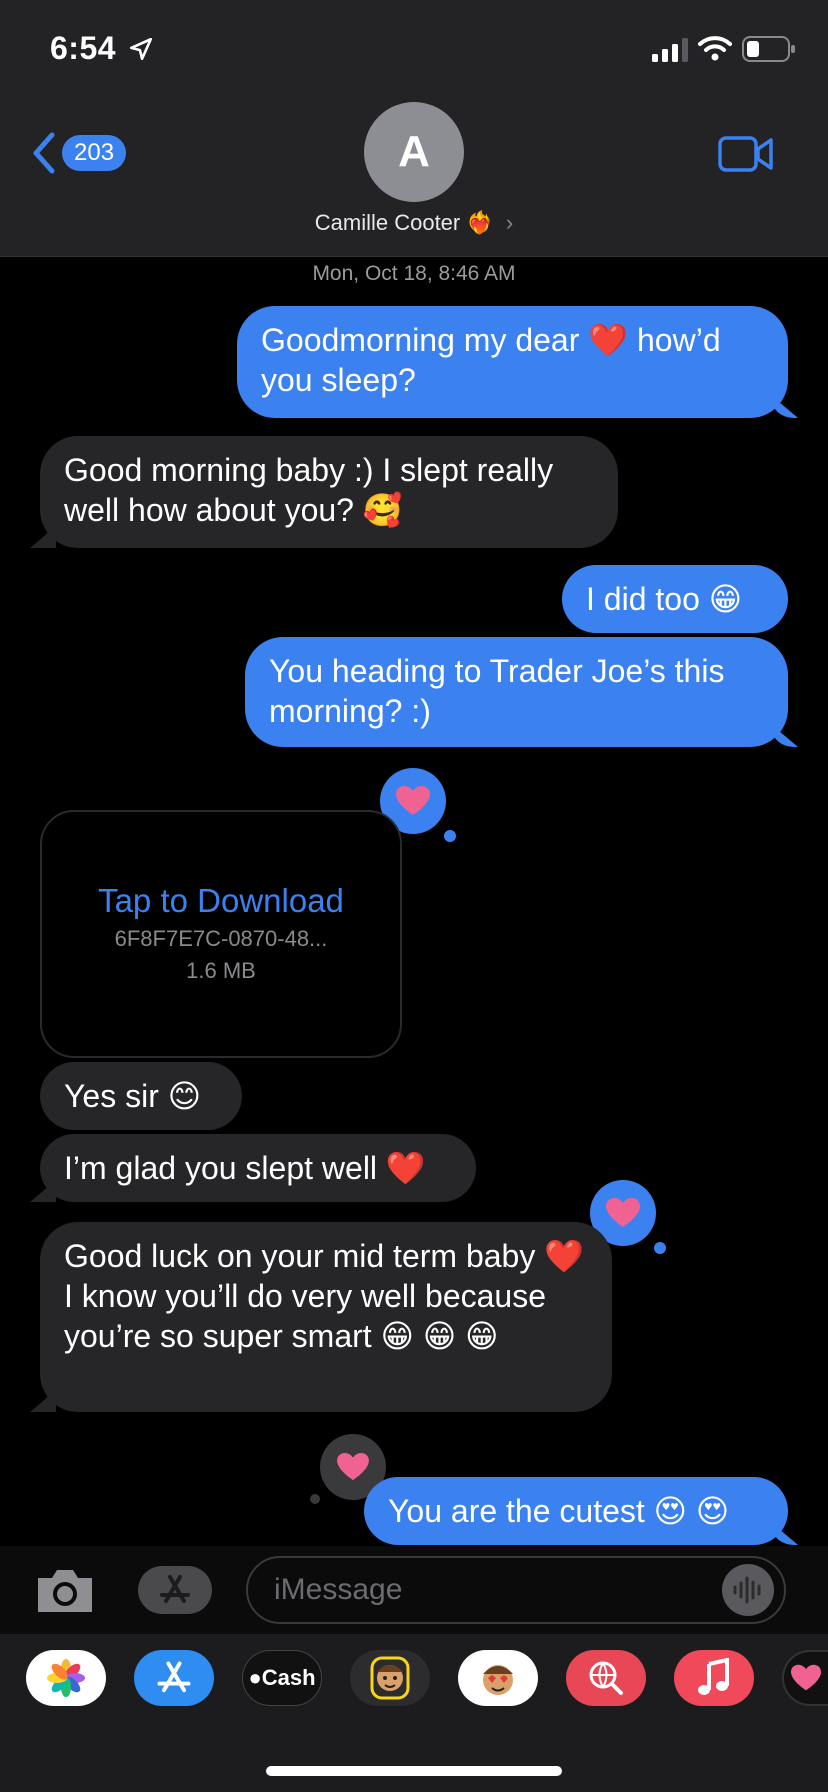 This screenshot has height=1792, width=828. I want to click on attachment-size: 1.6 MB, so click(221, 970).